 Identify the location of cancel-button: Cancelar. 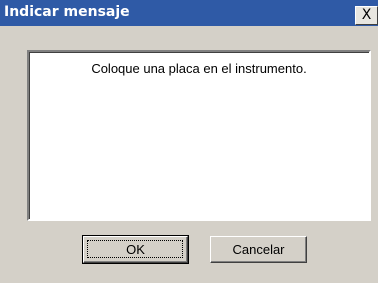
(258, 249).